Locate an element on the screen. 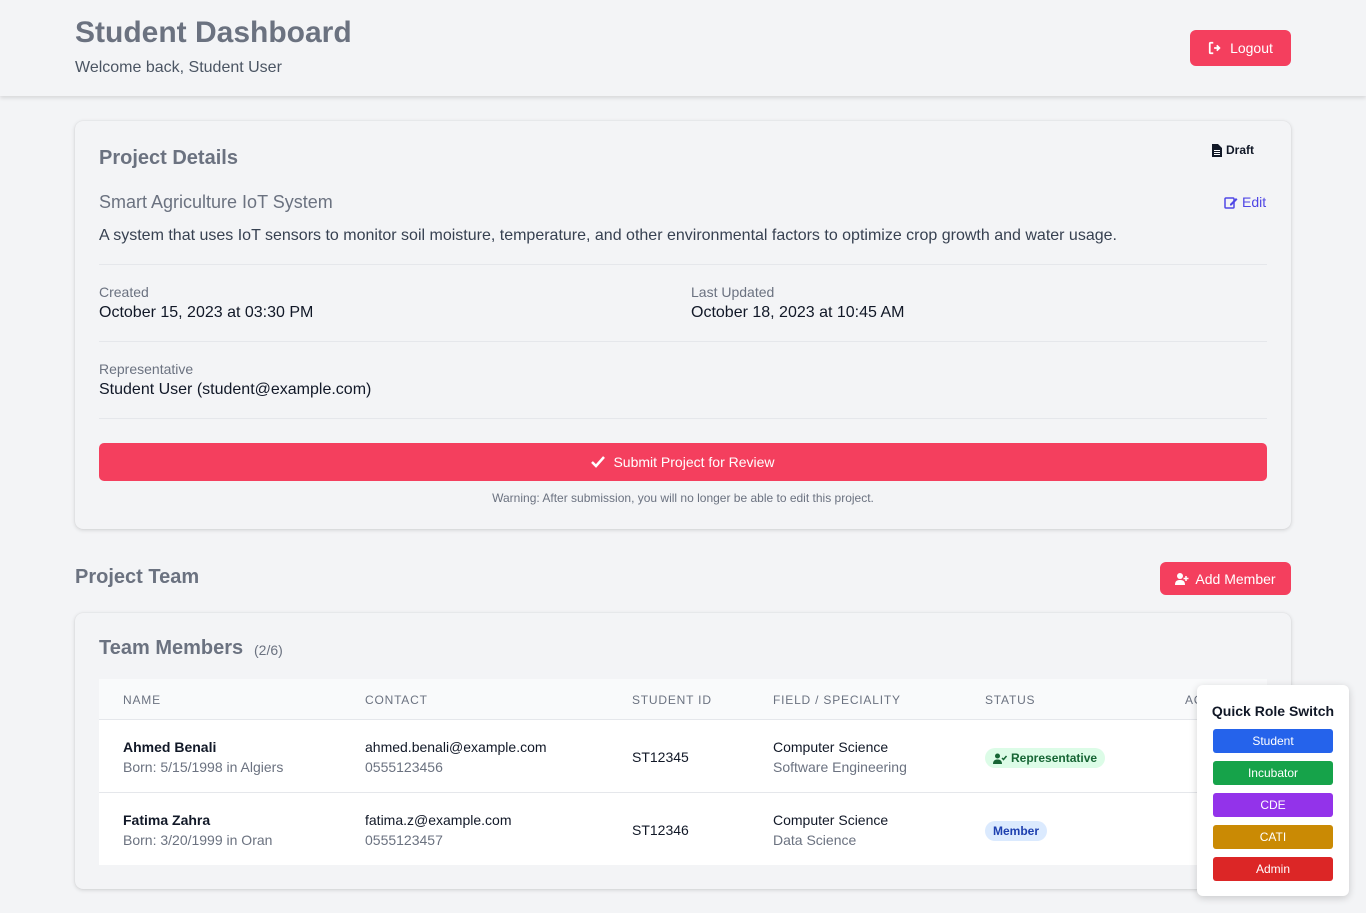 This screenshot has height=913, width=1366. document-icon is located at coordinates (1217, 150).